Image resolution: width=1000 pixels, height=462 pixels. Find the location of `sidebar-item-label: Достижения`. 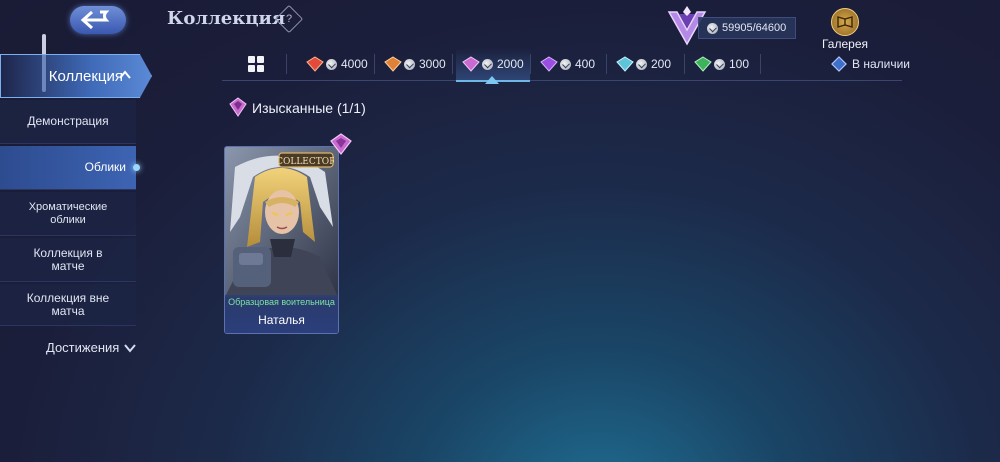

sidebar-item-label: Достижения is located at coordinates (83, 347).